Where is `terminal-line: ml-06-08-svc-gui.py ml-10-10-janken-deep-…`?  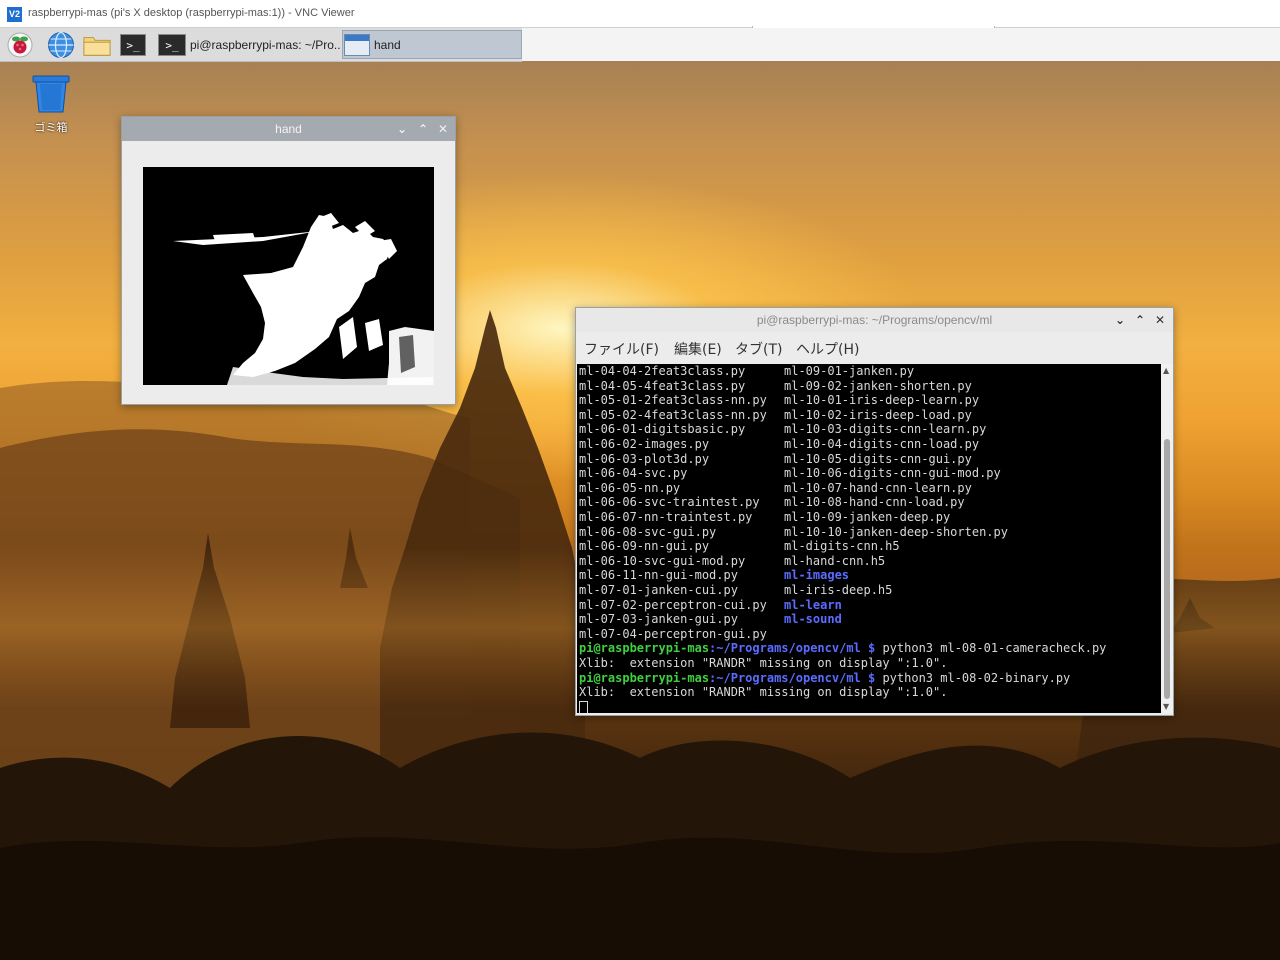 terminal-line: ml-06-08-svc-gui.py ml-10-10-janken-deep-… is located at coordinates (793, 532).